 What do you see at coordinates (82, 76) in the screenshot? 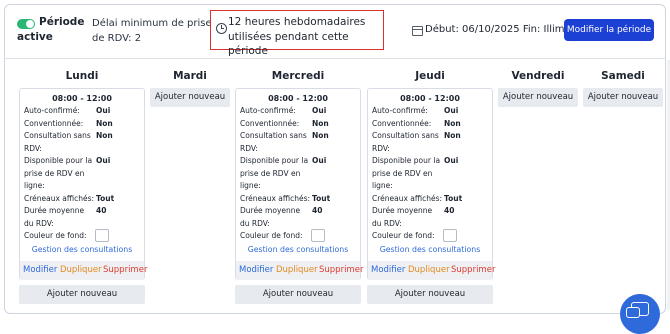
I see `day-header-lundi: Lundi` at bounding box center [82, 76].